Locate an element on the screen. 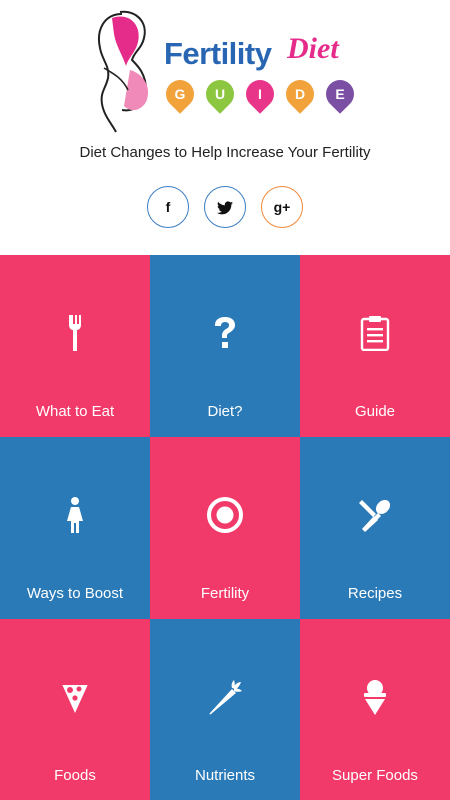 This screenshot has width=450, height=800. tile-ways-to-boost: Ways to Boost is located at coordinates (75, 528).